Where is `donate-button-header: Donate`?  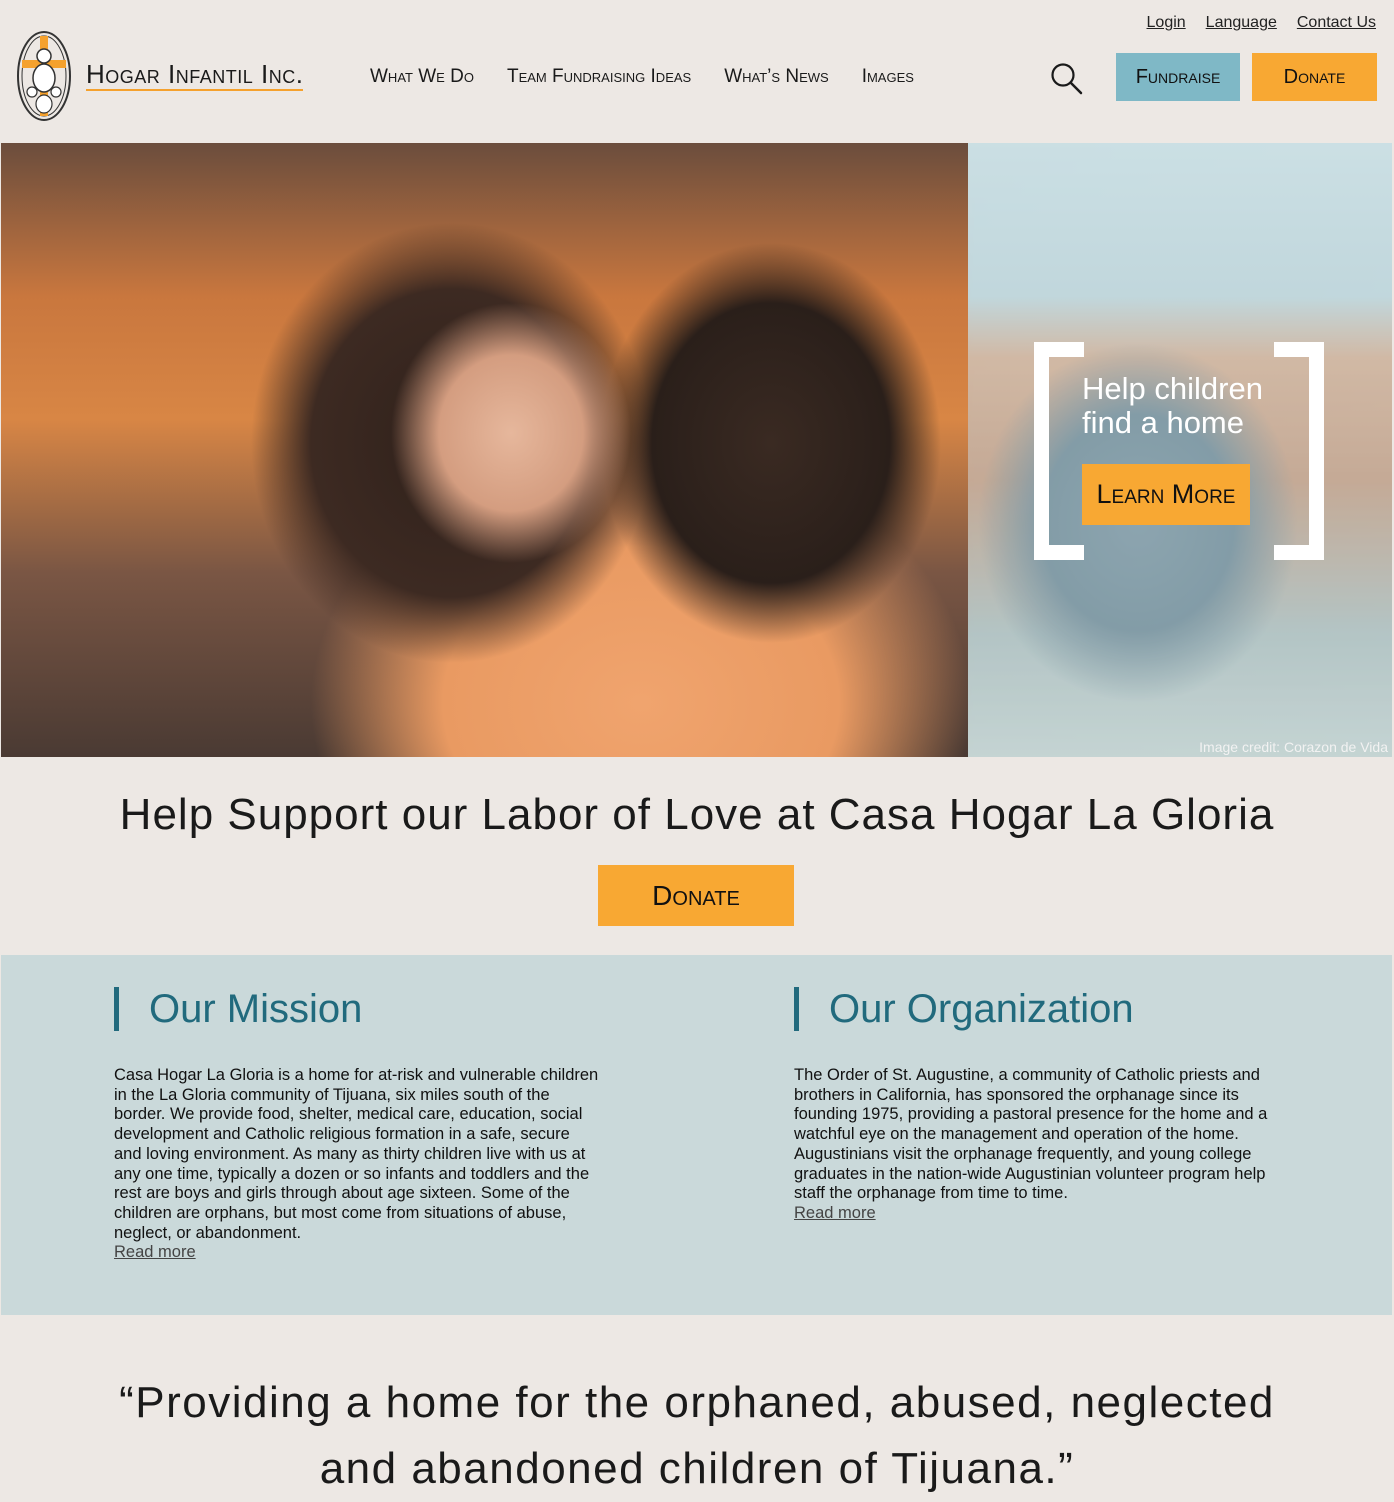 donate-button-header: Donate is located at coordinates (1314, 77).